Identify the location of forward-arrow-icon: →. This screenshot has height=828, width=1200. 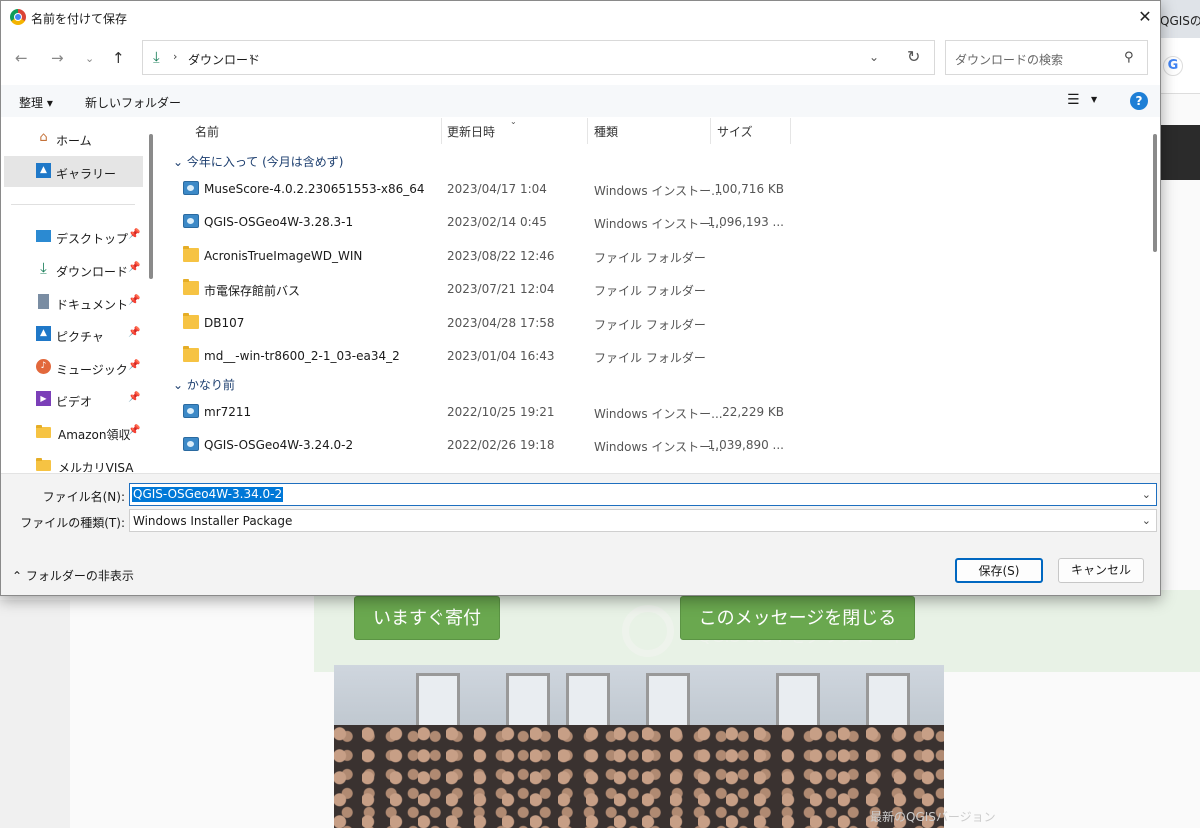
(57, 58).